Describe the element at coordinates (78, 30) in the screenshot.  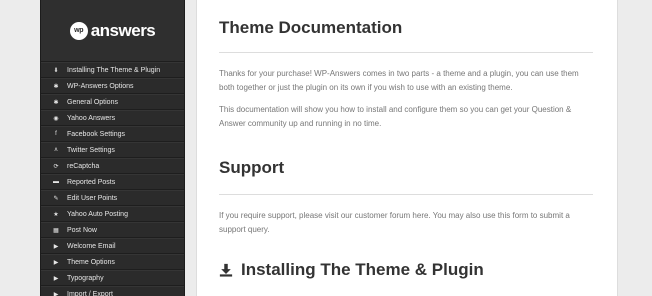
I see `logo-badge: wp` at that location.